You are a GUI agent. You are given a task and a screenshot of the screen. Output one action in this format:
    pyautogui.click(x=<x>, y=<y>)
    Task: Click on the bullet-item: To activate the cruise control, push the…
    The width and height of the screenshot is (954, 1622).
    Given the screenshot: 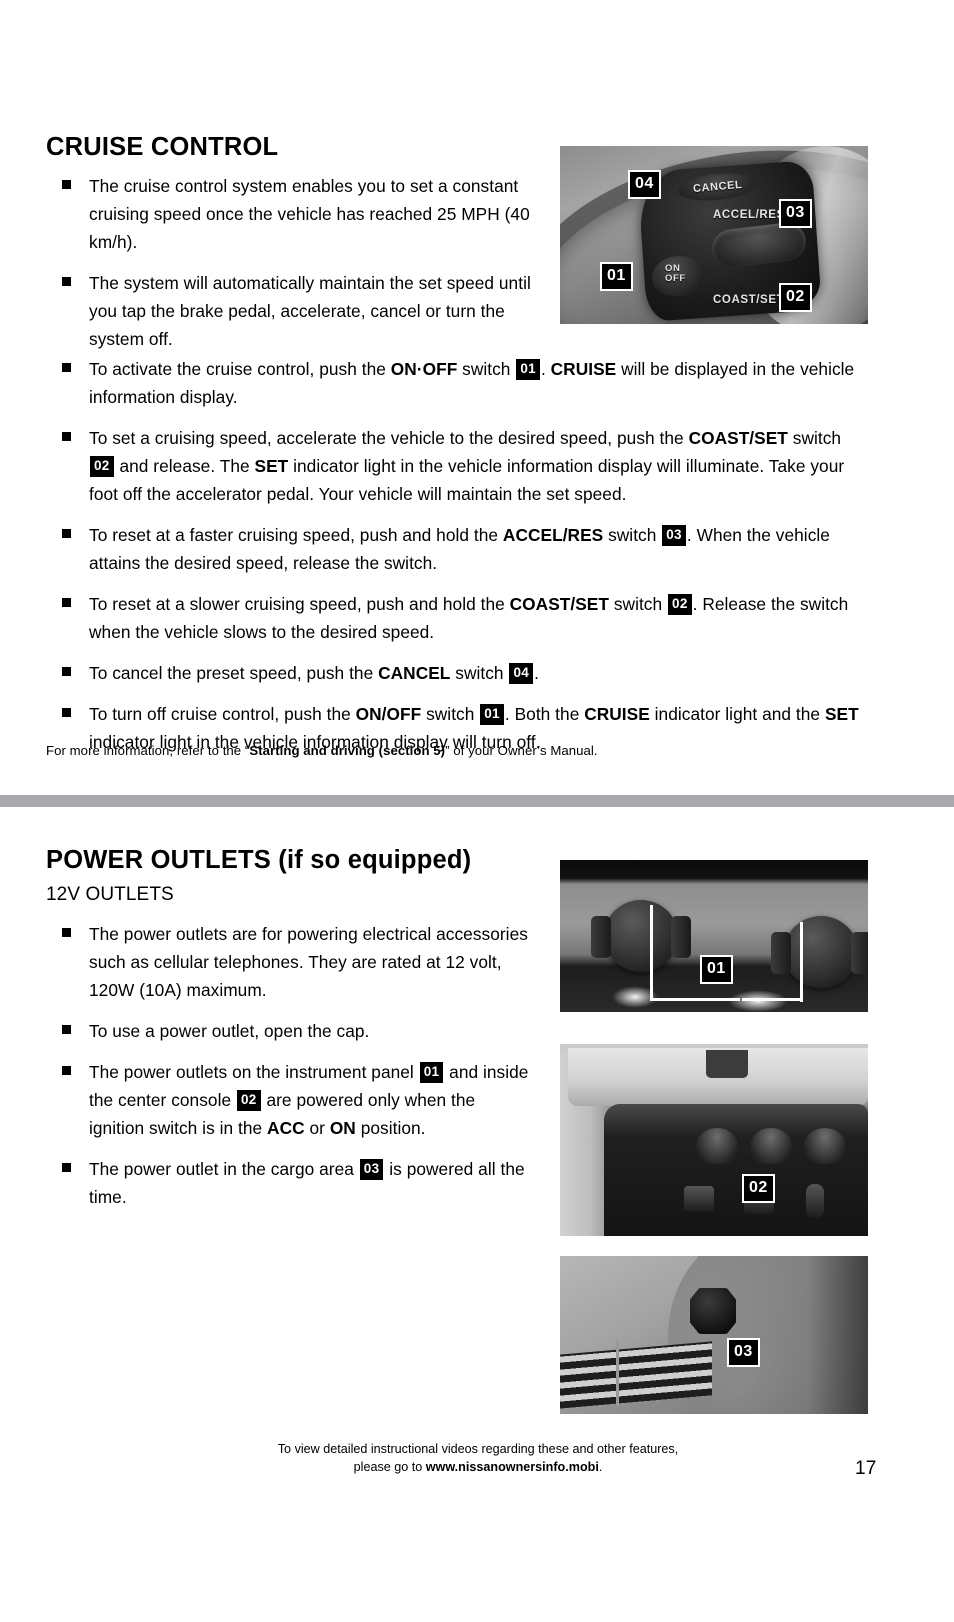 What is the action you would take?
    pyautogui.click(x=462, y=383)
    